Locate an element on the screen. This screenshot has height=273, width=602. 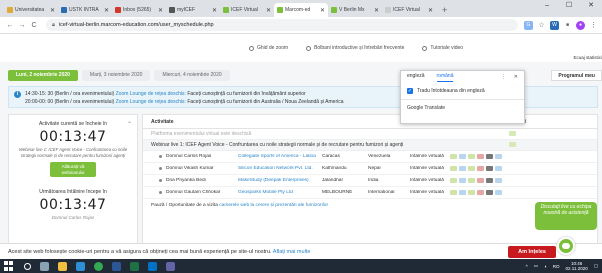
language-indicator: RO is located at coordinates (556, 266).